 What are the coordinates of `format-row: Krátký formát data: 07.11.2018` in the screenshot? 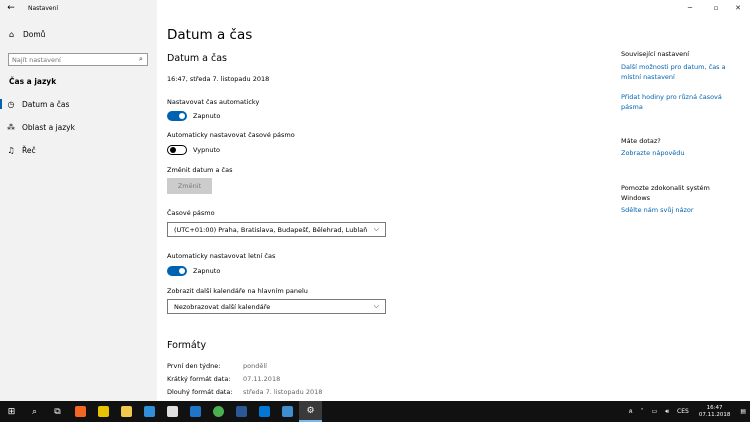 It's located at (223, 379).